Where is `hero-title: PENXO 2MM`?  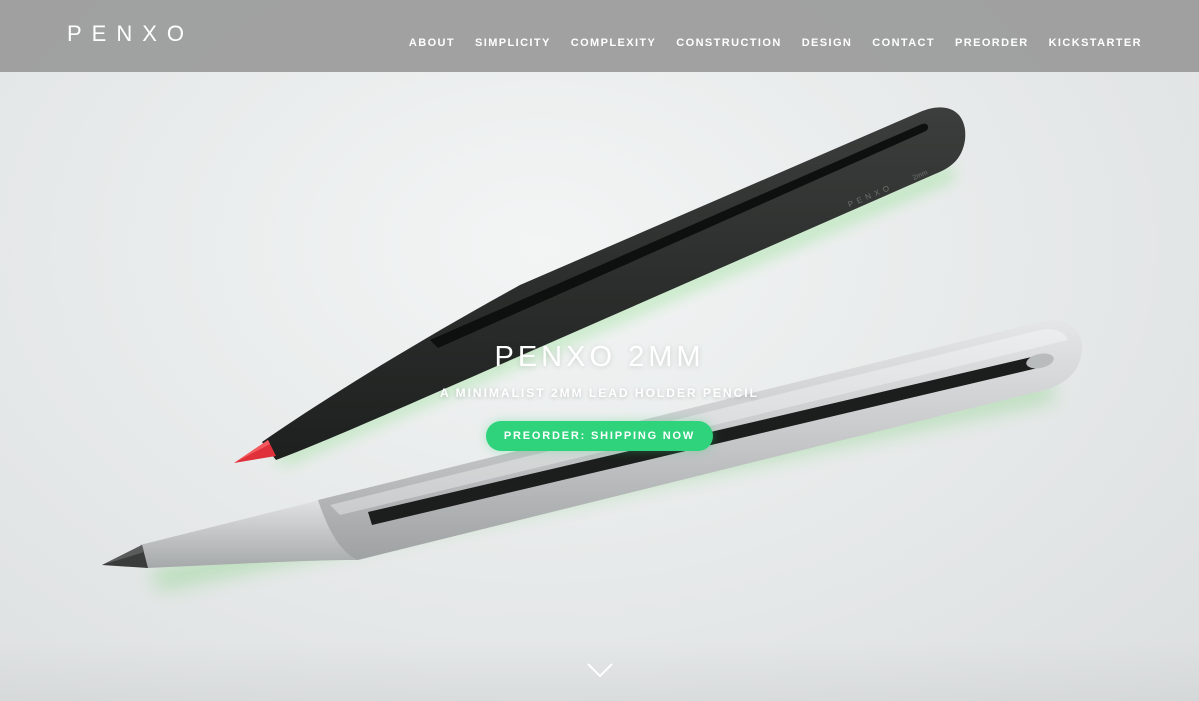
hero-title: PENXO 2MM is located at coordinates (599, 357).